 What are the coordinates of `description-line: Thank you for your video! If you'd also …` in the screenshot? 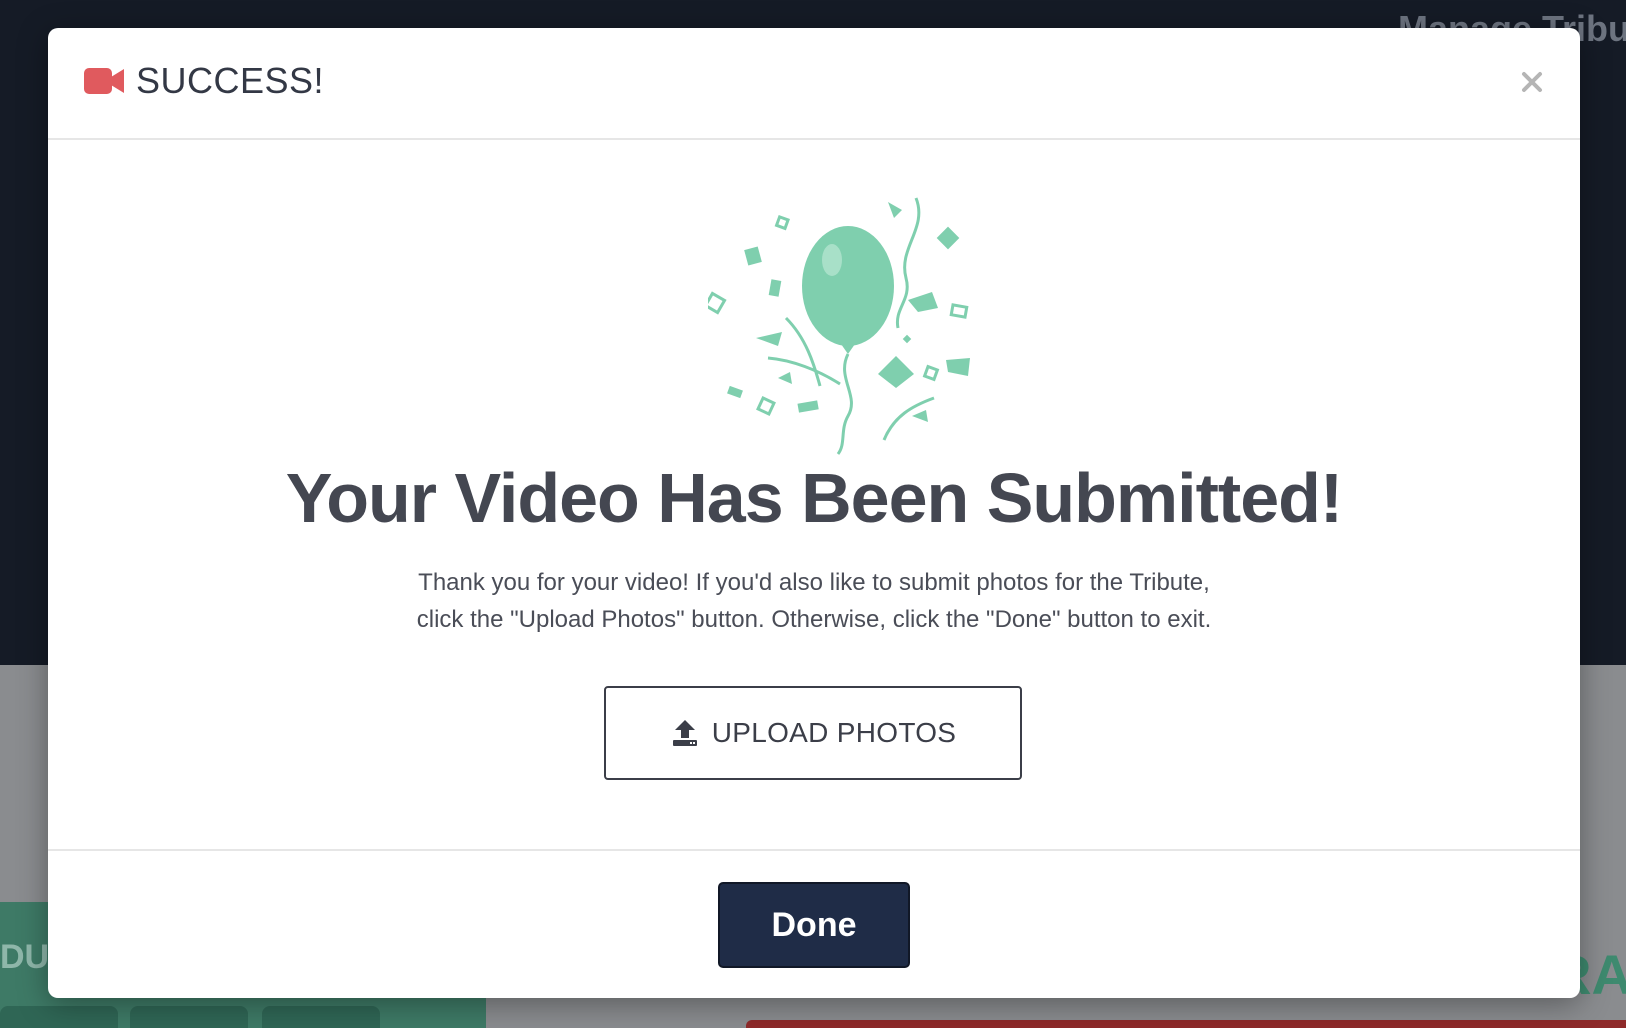 It's located at (814, 582).